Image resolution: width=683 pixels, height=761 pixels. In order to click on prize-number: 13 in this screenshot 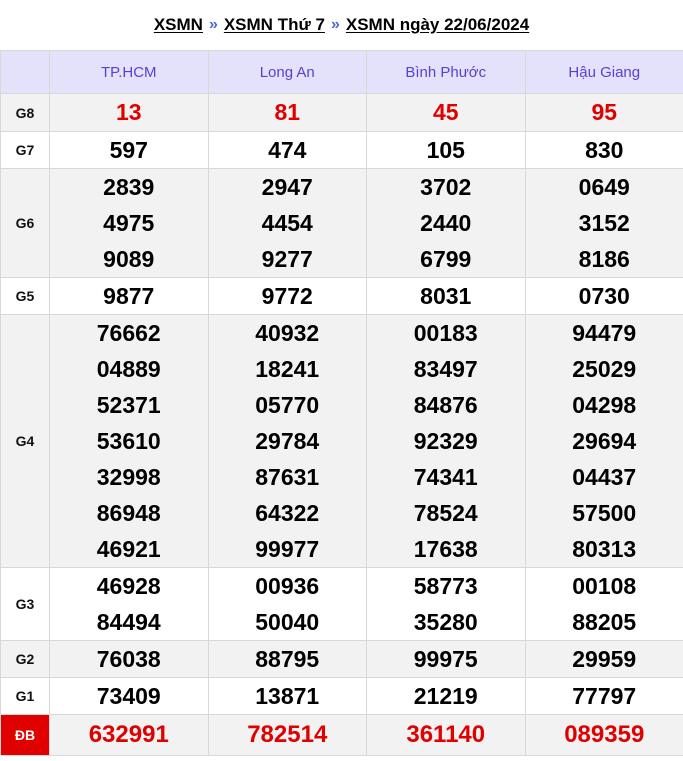, I will do `click(128, 112)`.